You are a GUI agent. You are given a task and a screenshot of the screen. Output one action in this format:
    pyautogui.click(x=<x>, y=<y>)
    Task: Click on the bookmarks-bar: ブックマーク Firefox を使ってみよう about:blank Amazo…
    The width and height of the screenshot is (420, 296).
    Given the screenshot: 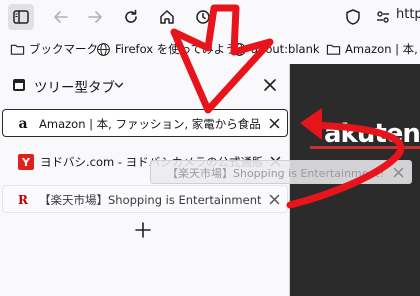 What is the action you would take?
    pyautogui.click(x=210, y=49)
    